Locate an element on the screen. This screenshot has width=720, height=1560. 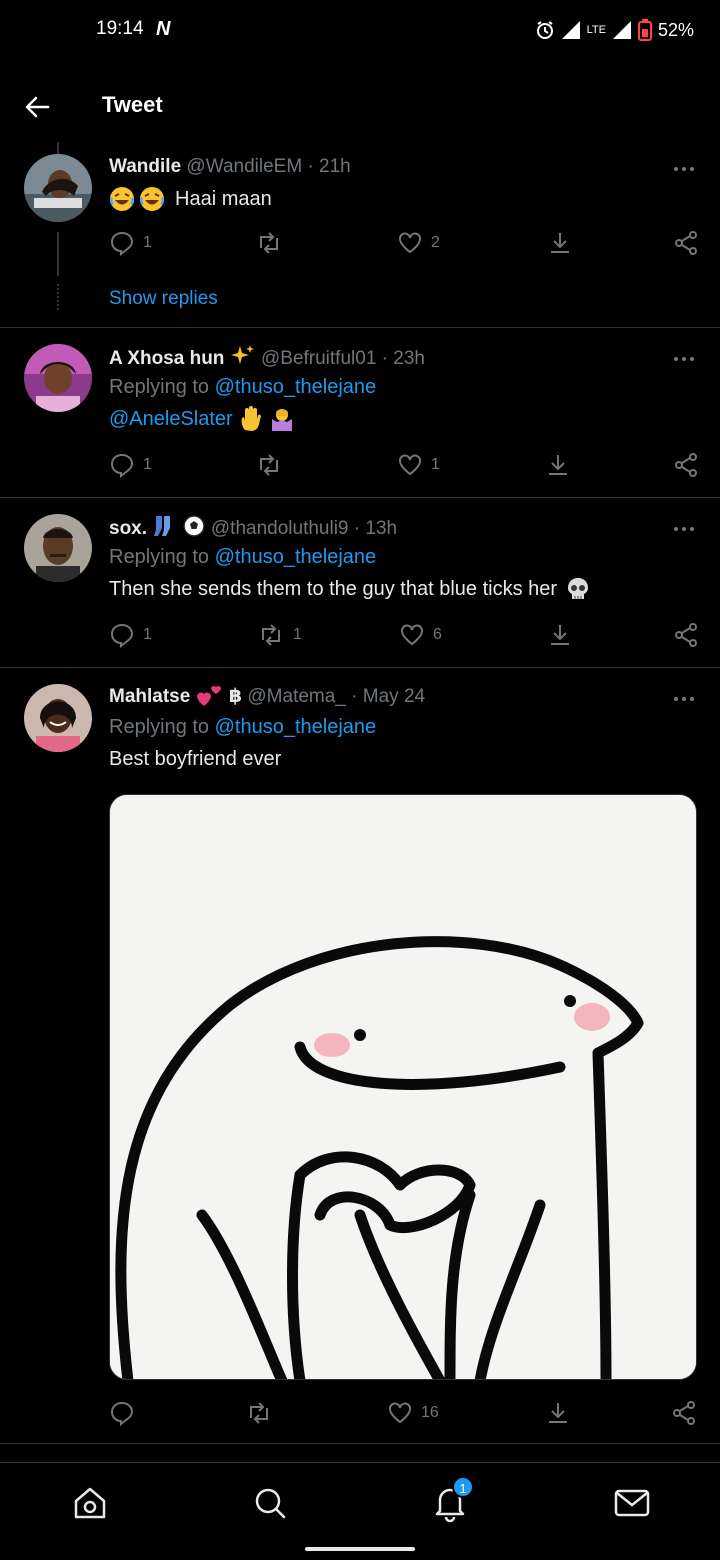
display-name: Mahlatse is located at coordinates (149, 696).